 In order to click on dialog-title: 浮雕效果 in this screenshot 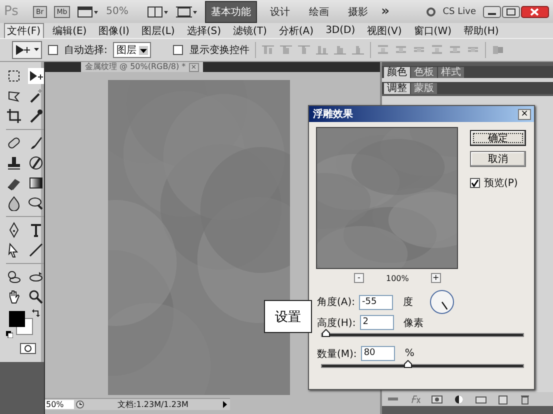, I will do `click(333, 114)`.